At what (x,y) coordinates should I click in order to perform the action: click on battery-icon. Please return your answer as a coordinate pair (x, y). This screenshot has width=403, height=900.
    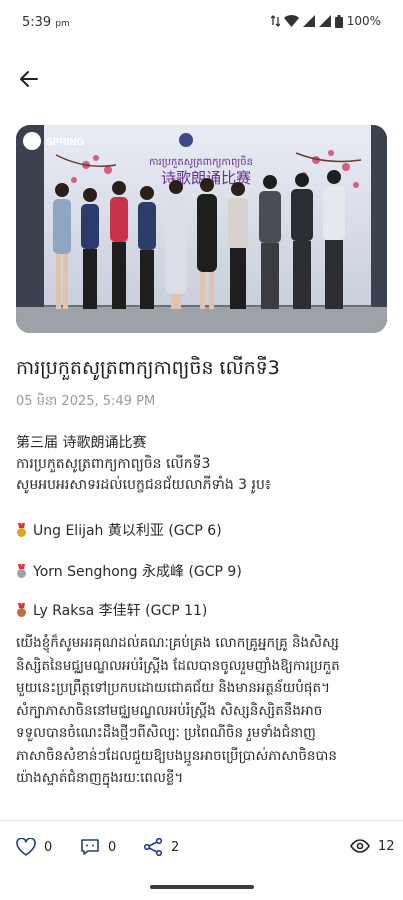
    Looking at the image, I should click on (338, 21).